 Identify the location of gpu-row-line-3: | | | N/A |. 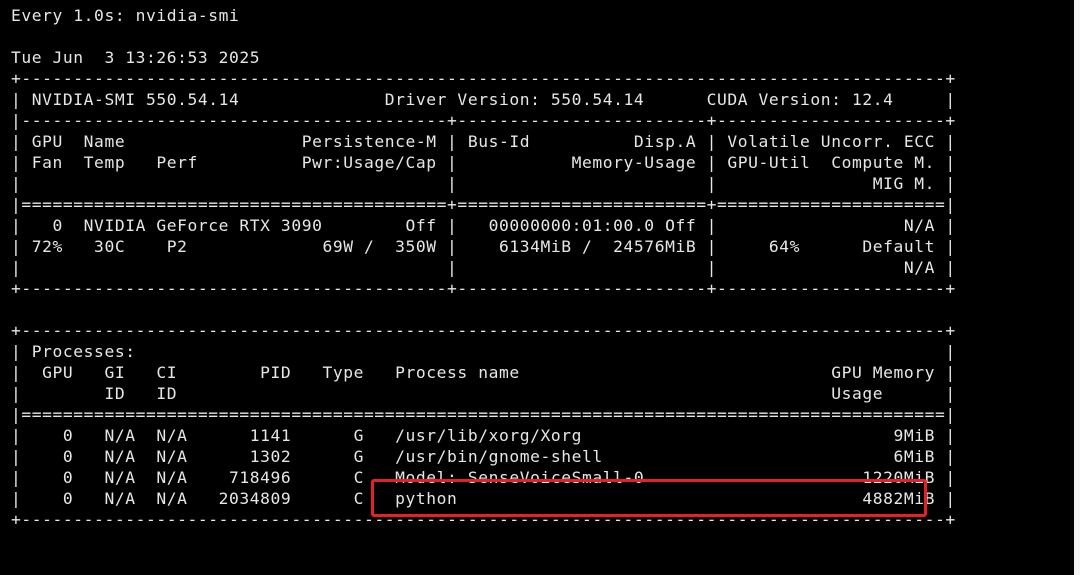
(483, 267).